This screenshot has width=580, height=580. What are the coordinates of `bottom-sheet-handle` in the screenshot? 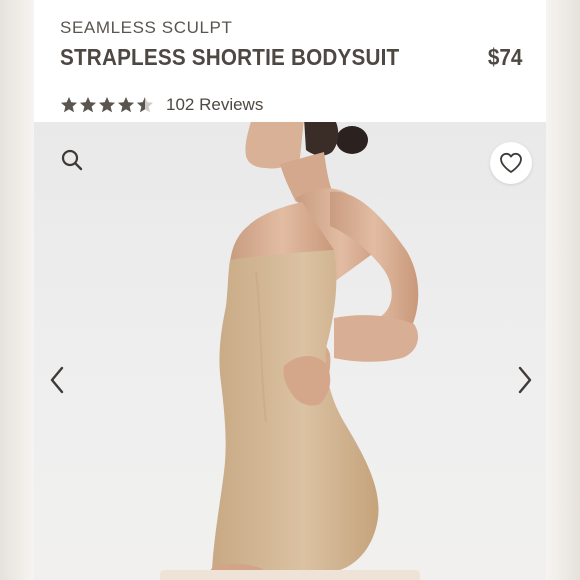 It's located at (290, 575).